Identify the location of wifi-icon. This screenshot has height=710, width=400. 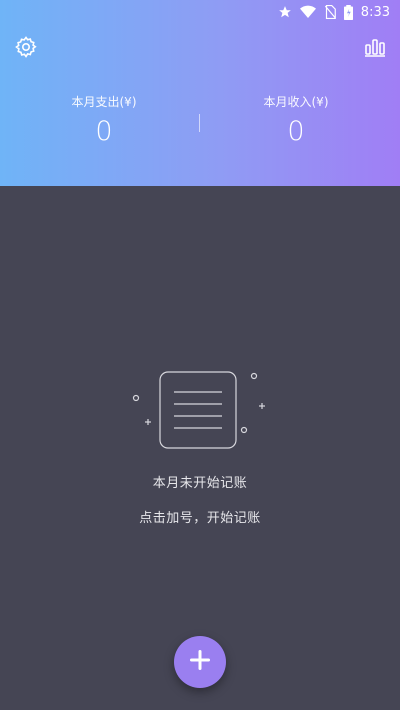
(307, 12).